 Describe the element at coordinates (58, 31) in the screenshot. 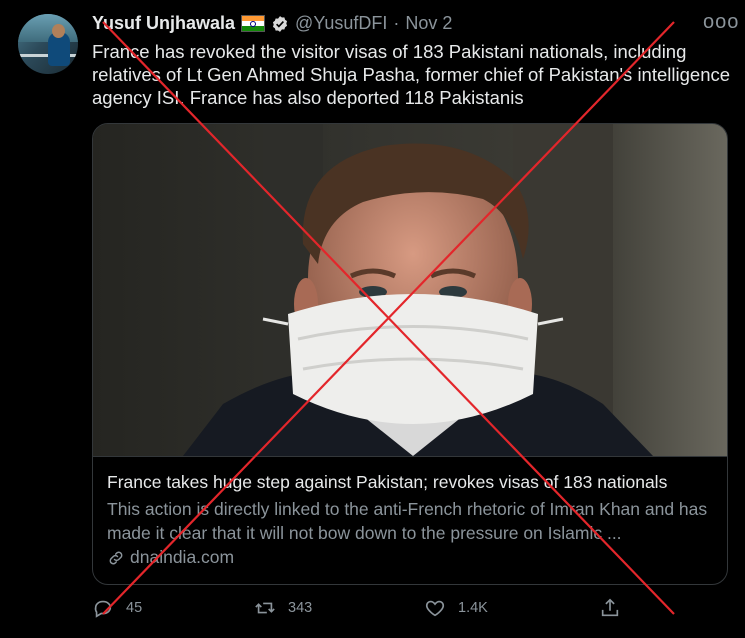

I see `avatar-head` at that location.